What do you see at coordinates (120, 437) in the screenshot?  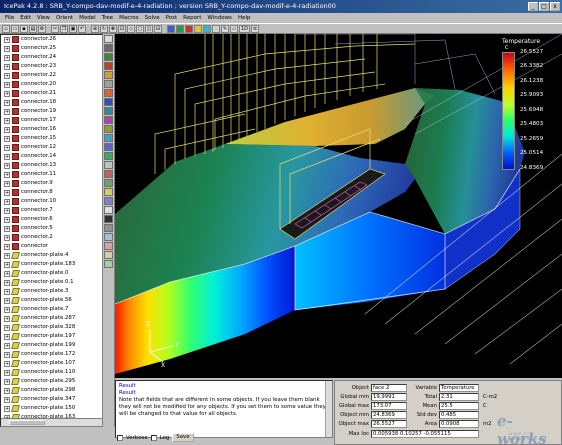 I see `verbose-checkbox` at bounding box center [120, 437].